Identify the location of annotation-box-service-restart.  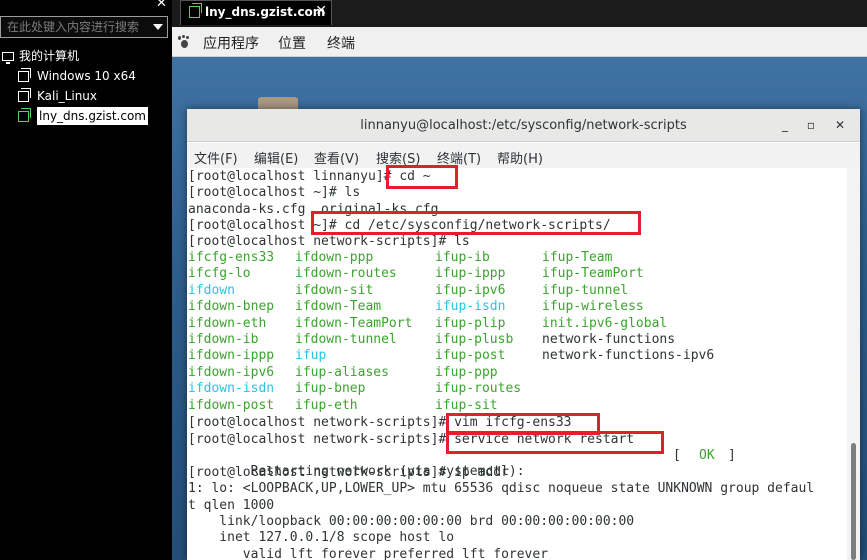
(555, 442).